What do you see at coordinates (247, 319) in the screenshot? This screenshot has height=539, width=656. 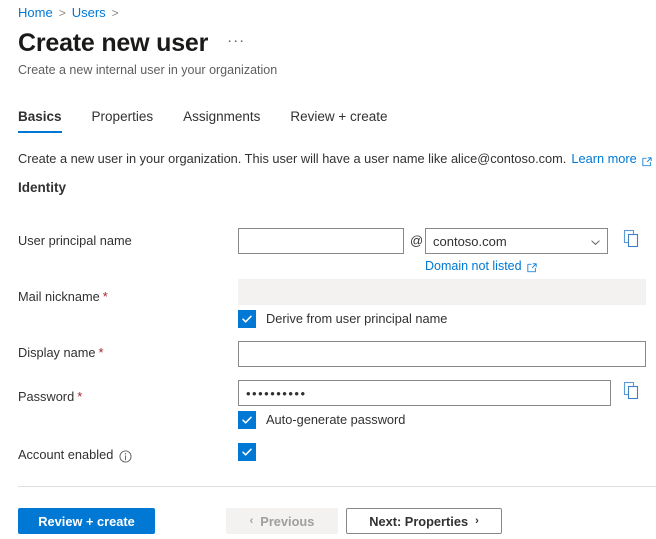 I see `derive-from-upn-checkbox` at bounding box center [247, 319].